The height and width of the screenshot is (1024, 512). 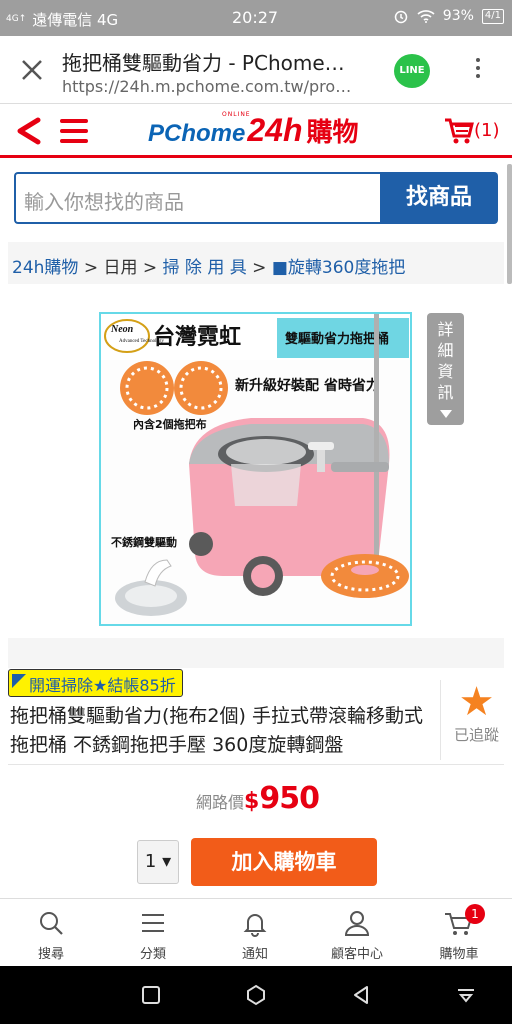 I want to click on price-currency: $, so click(x=252, y=801).